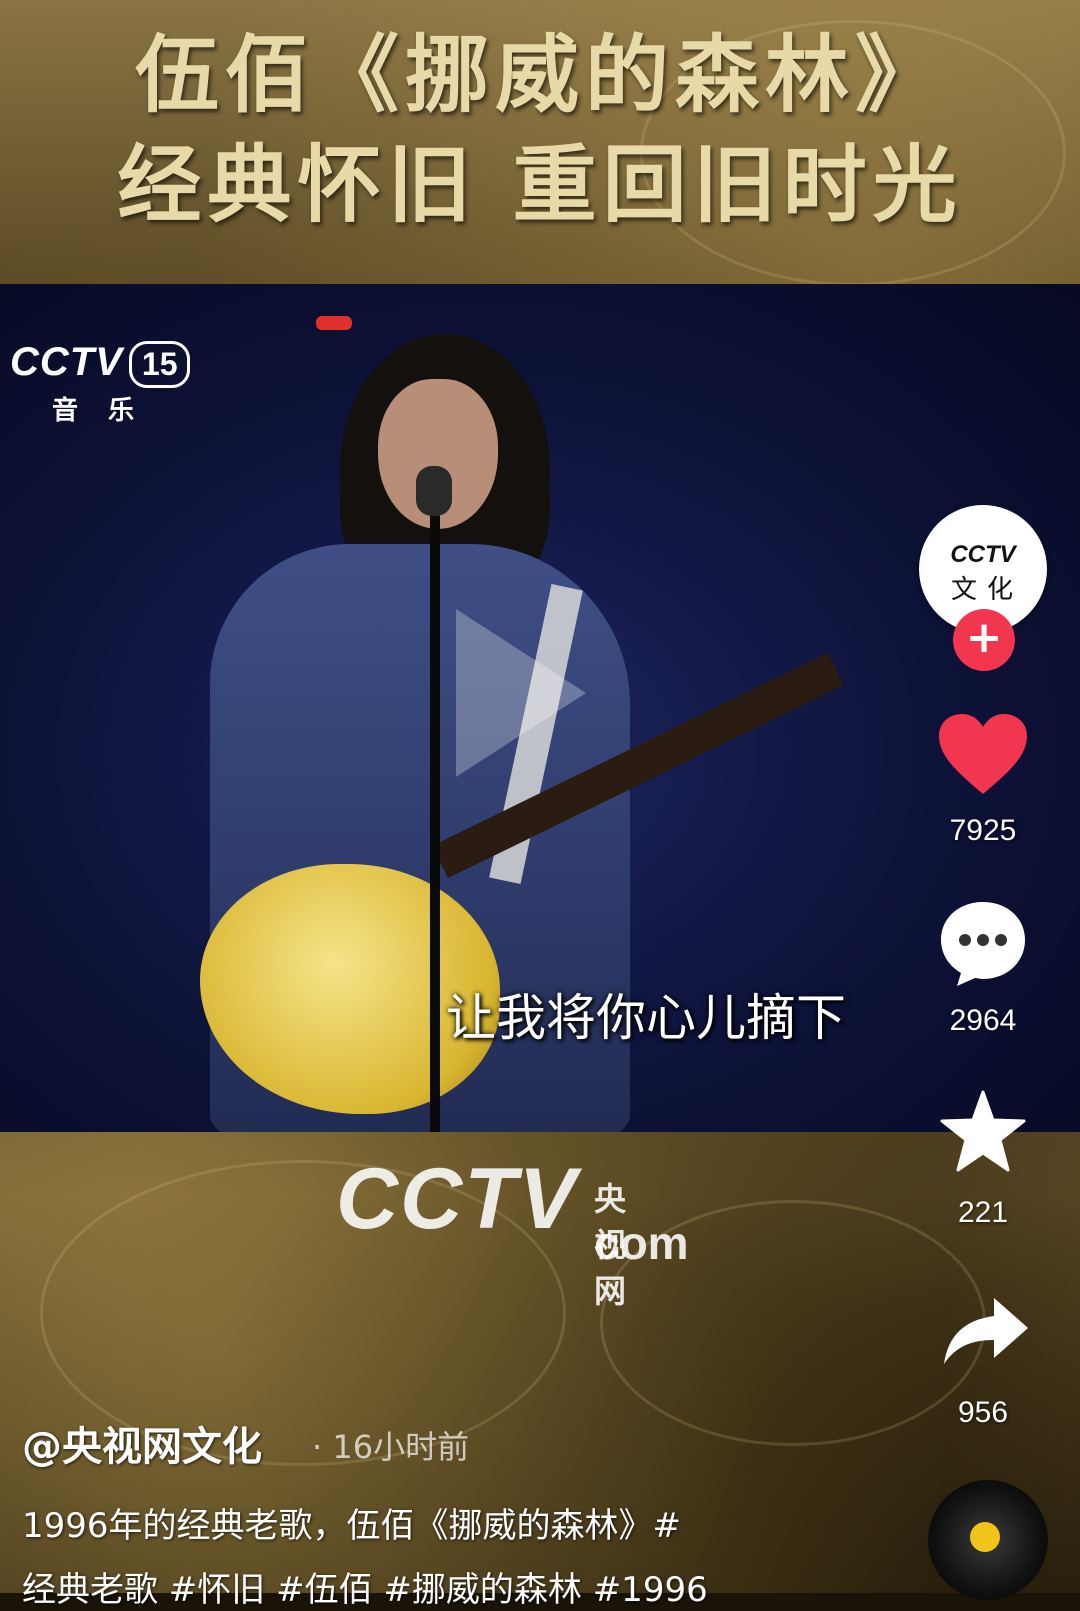 The image size is (1080, 1611). I want to click on watermark-com: com, so click(641, 1243).